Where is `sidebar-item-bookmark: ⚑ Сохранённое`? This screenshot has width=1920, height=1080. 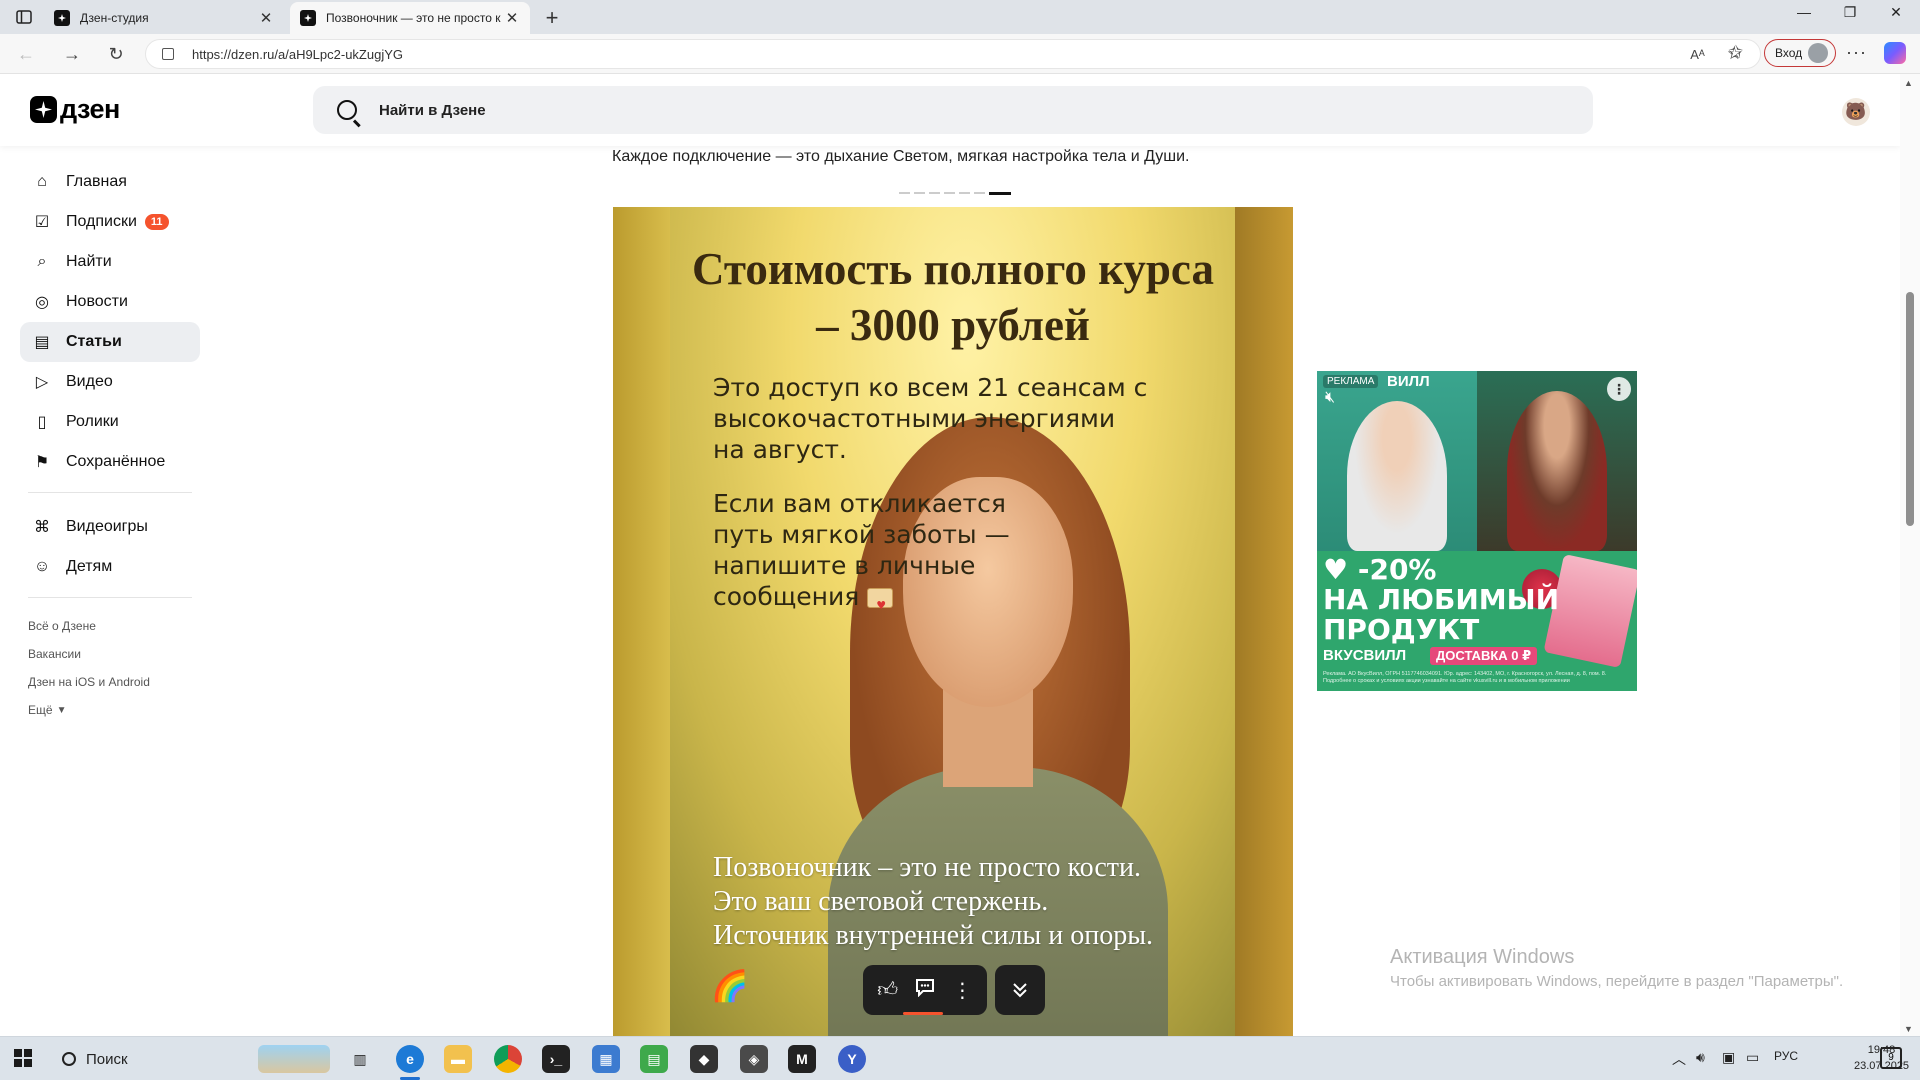
sidebar-item-bookmark: ⚑ Сохранённое is located at coordinates (110, 462).